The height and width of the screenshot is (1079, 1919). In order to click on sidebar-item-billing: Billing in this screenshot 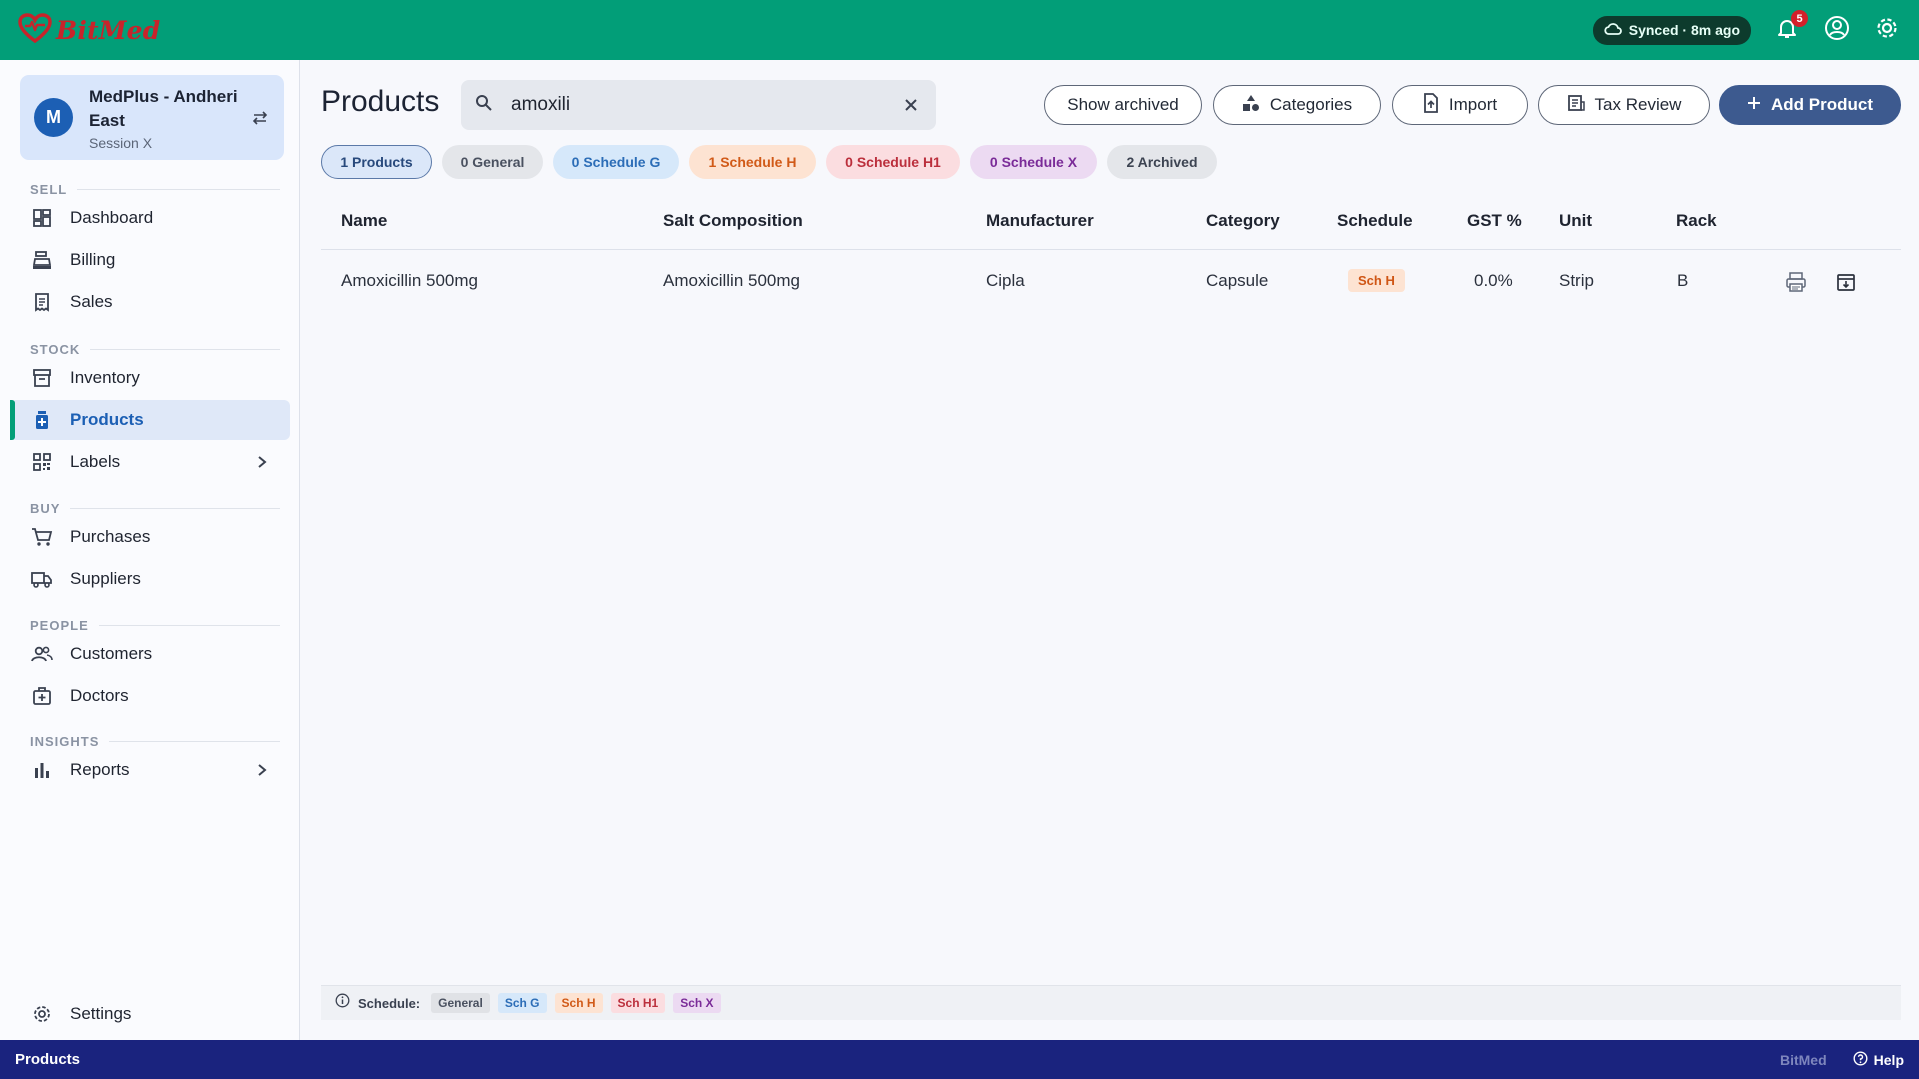, I will do `click(150, 260)`.